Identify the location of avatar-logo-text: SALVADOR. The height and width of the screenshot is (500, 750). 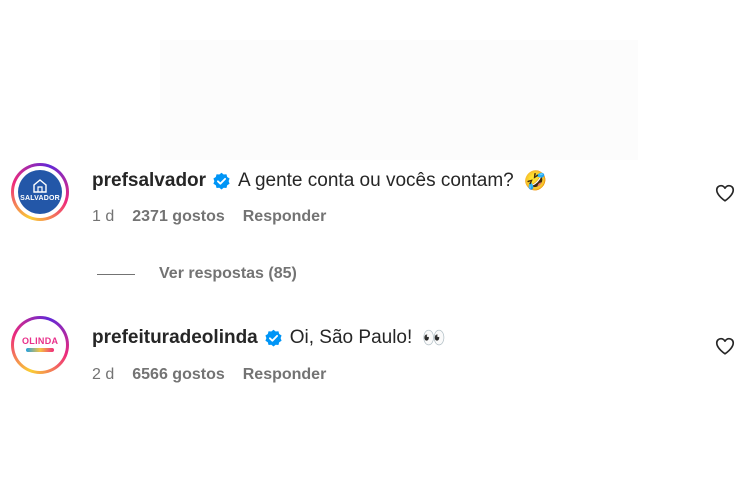
(40, 198).